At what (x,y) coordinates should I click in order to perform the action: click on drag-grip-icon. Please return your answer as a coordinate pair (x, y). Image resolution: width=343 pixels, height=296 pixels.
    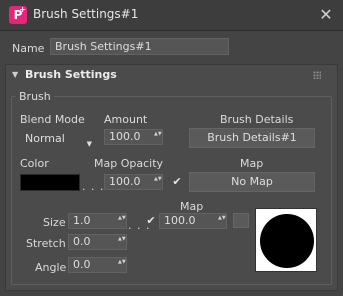
    Looking at the image, I should click on (317, 75).